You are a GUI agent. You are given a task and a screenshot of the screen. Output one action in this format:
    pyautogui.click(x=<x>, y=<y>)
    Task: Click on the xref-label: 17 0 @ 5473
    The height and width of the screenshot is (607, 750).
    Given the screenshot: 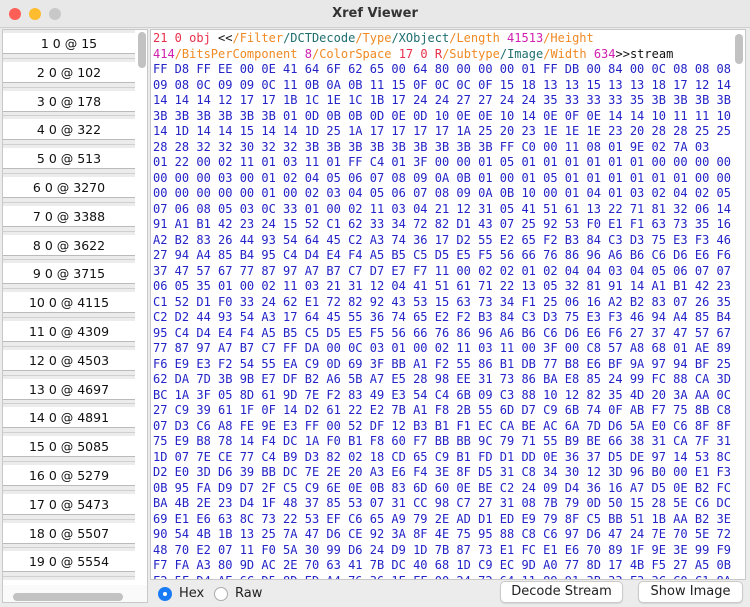 What is the action you would take?
    pyautogui.click(x=69, y=504)
    